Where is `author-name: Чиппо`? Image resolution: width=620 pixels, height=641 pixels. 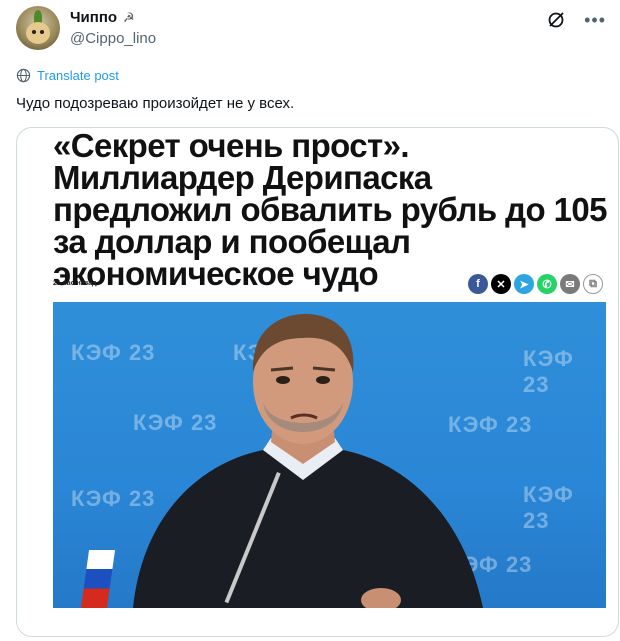 author-name: Чиппо is located at coordinates (93, 17).